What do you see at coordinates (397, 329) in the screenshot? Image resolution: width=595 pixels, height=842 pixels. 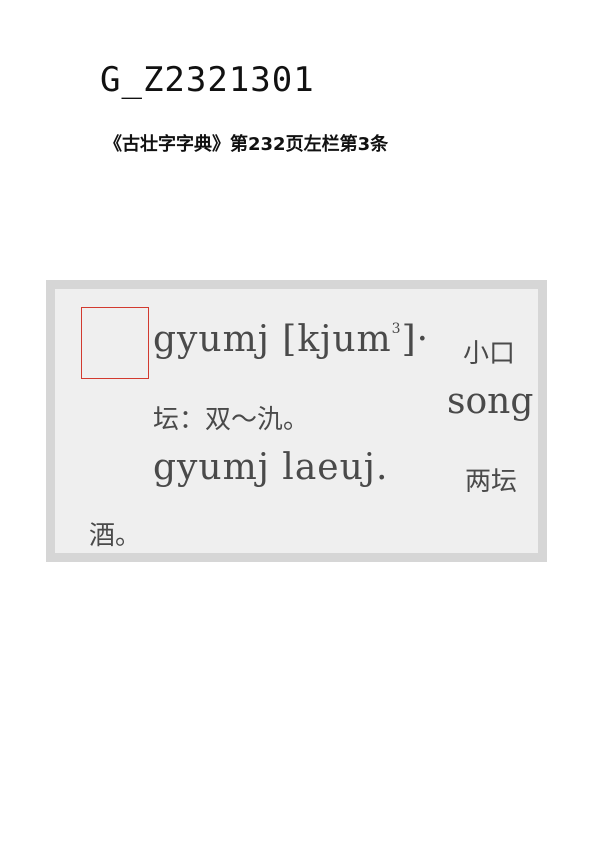 I see `entry-tone: 3` at bounding box center [397, 329].